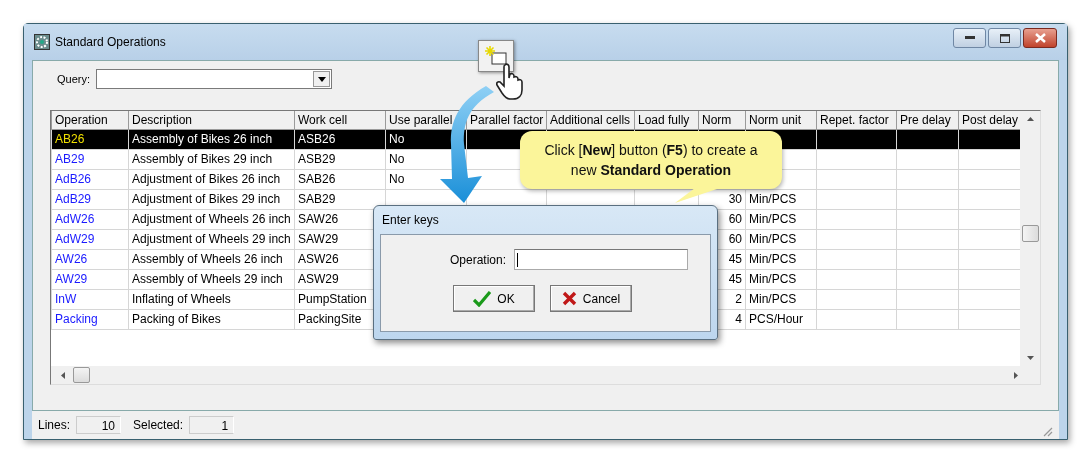 The height and width of the screenshot is (463, 1091). Describe the element at coordinates (202, 139) in the screenshot. I see `cell-text: Assembly of Bikes 26 inch` at that location.